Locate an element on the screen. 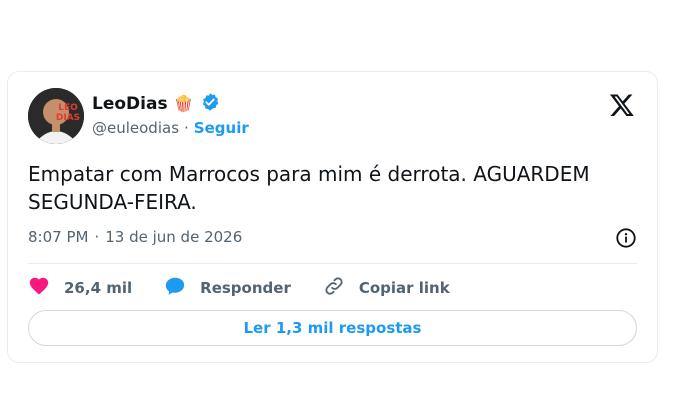  copy-link-button: Copiar link is located at coordinates (386, 288).